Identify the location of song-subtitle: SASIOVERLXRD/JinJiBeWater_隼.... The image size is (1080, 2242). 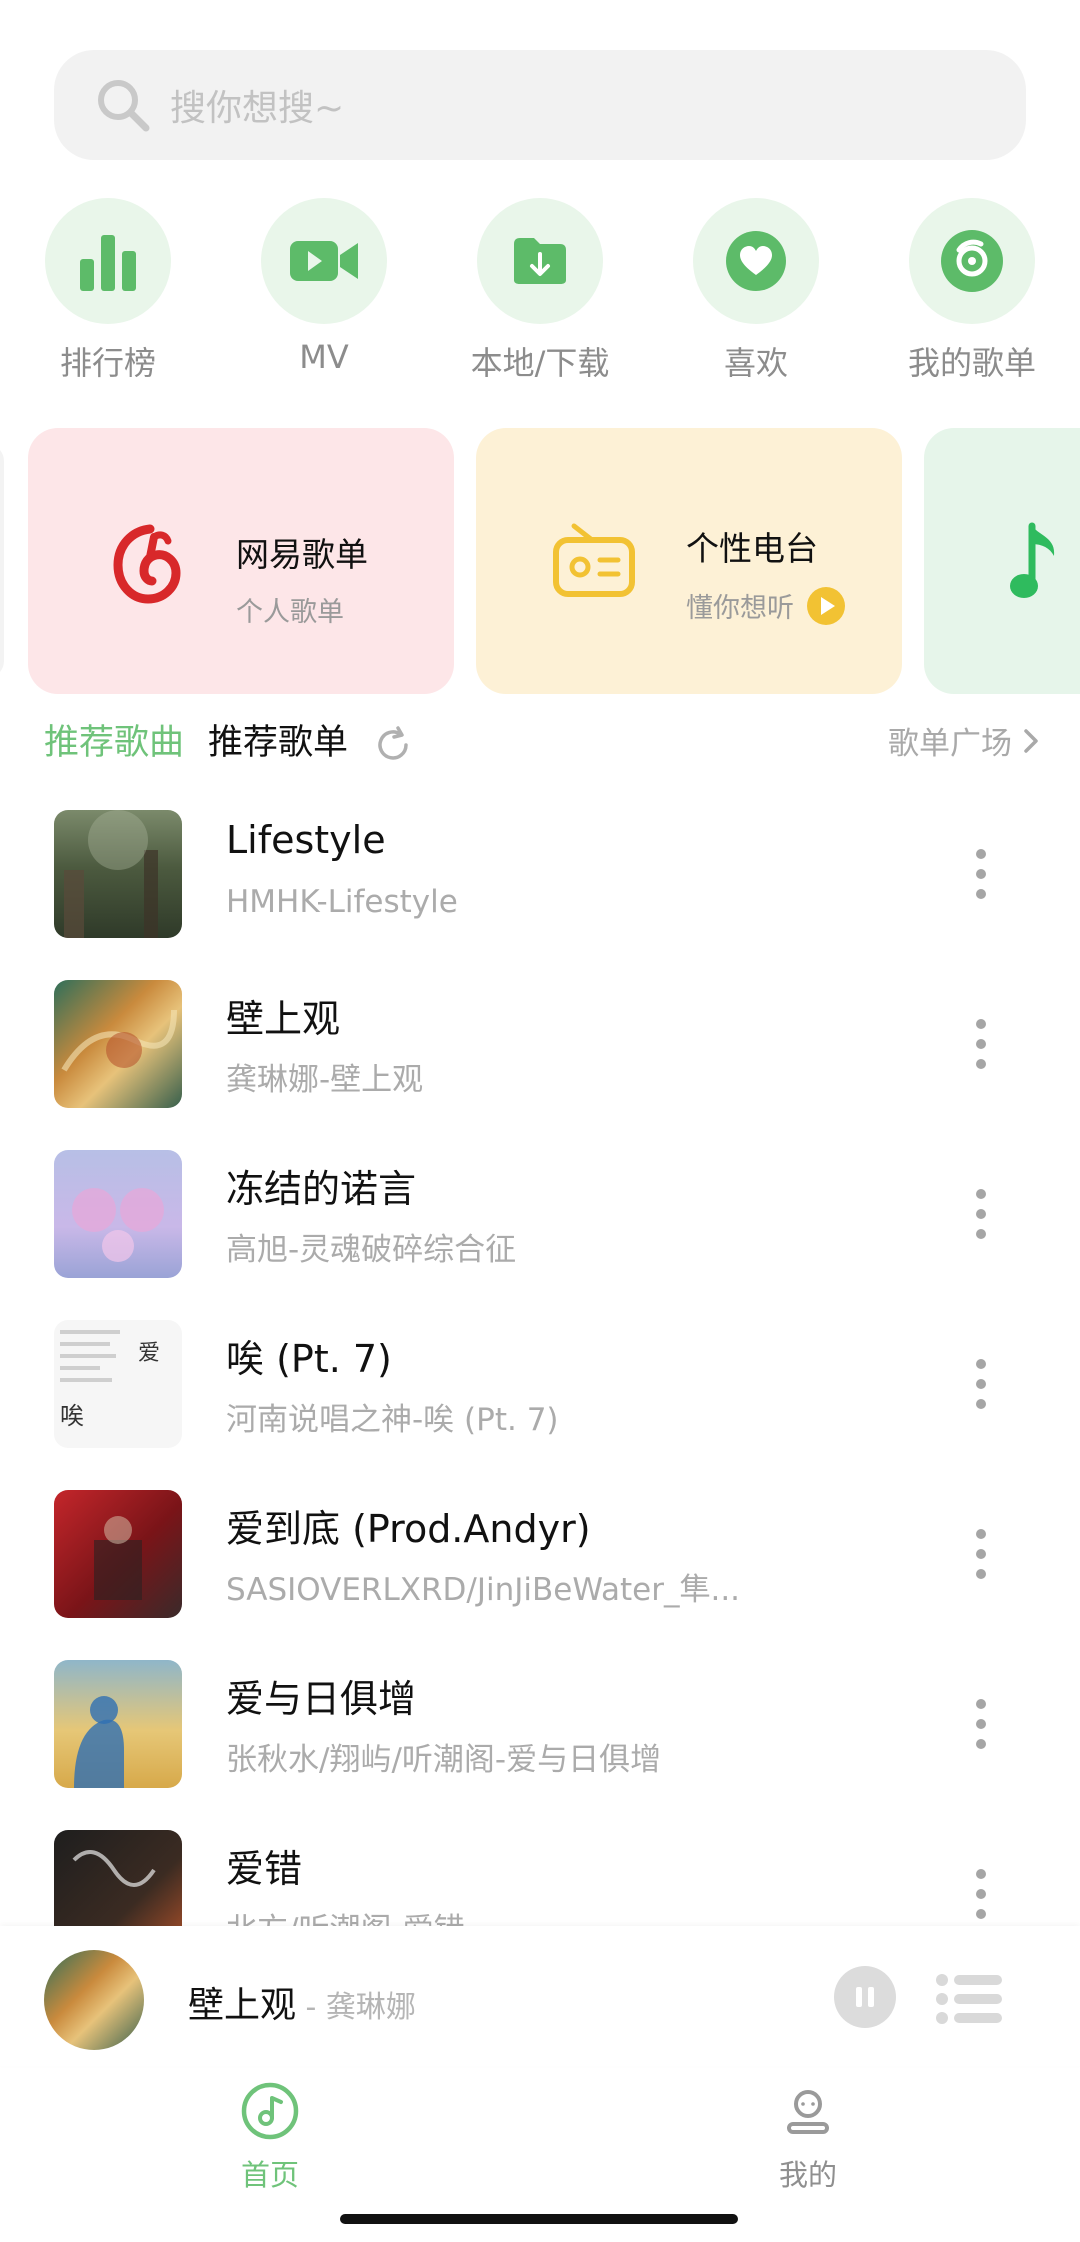
(483, 1590).